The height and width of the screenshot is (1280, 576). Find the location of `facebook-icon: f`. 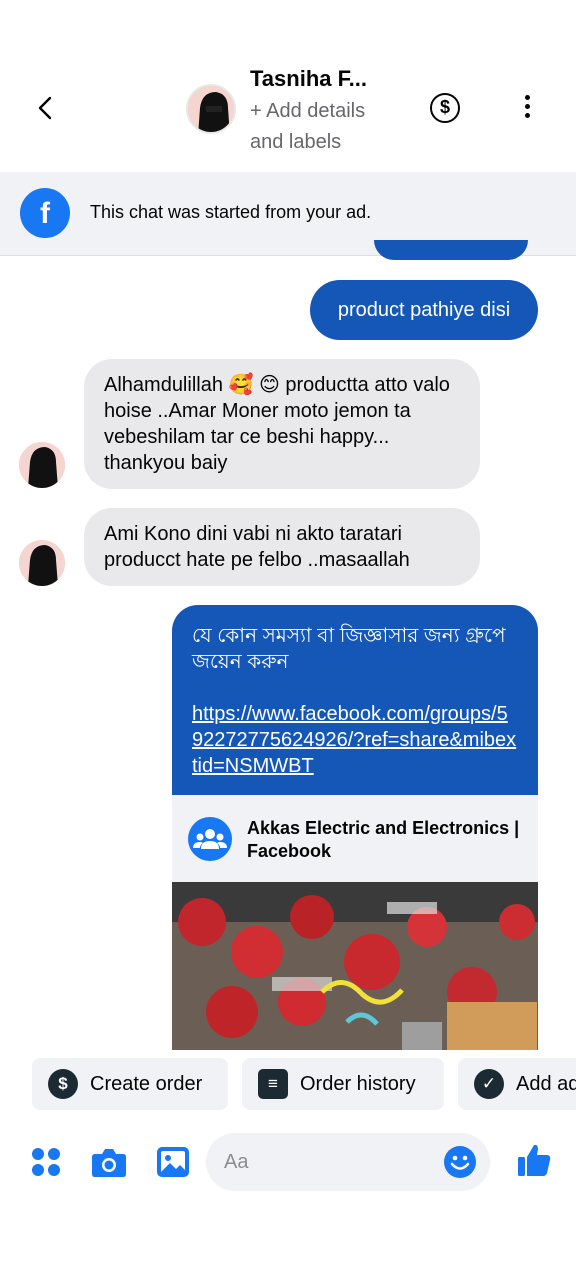

facebook-icon: f is located at coordinates (45, 213).